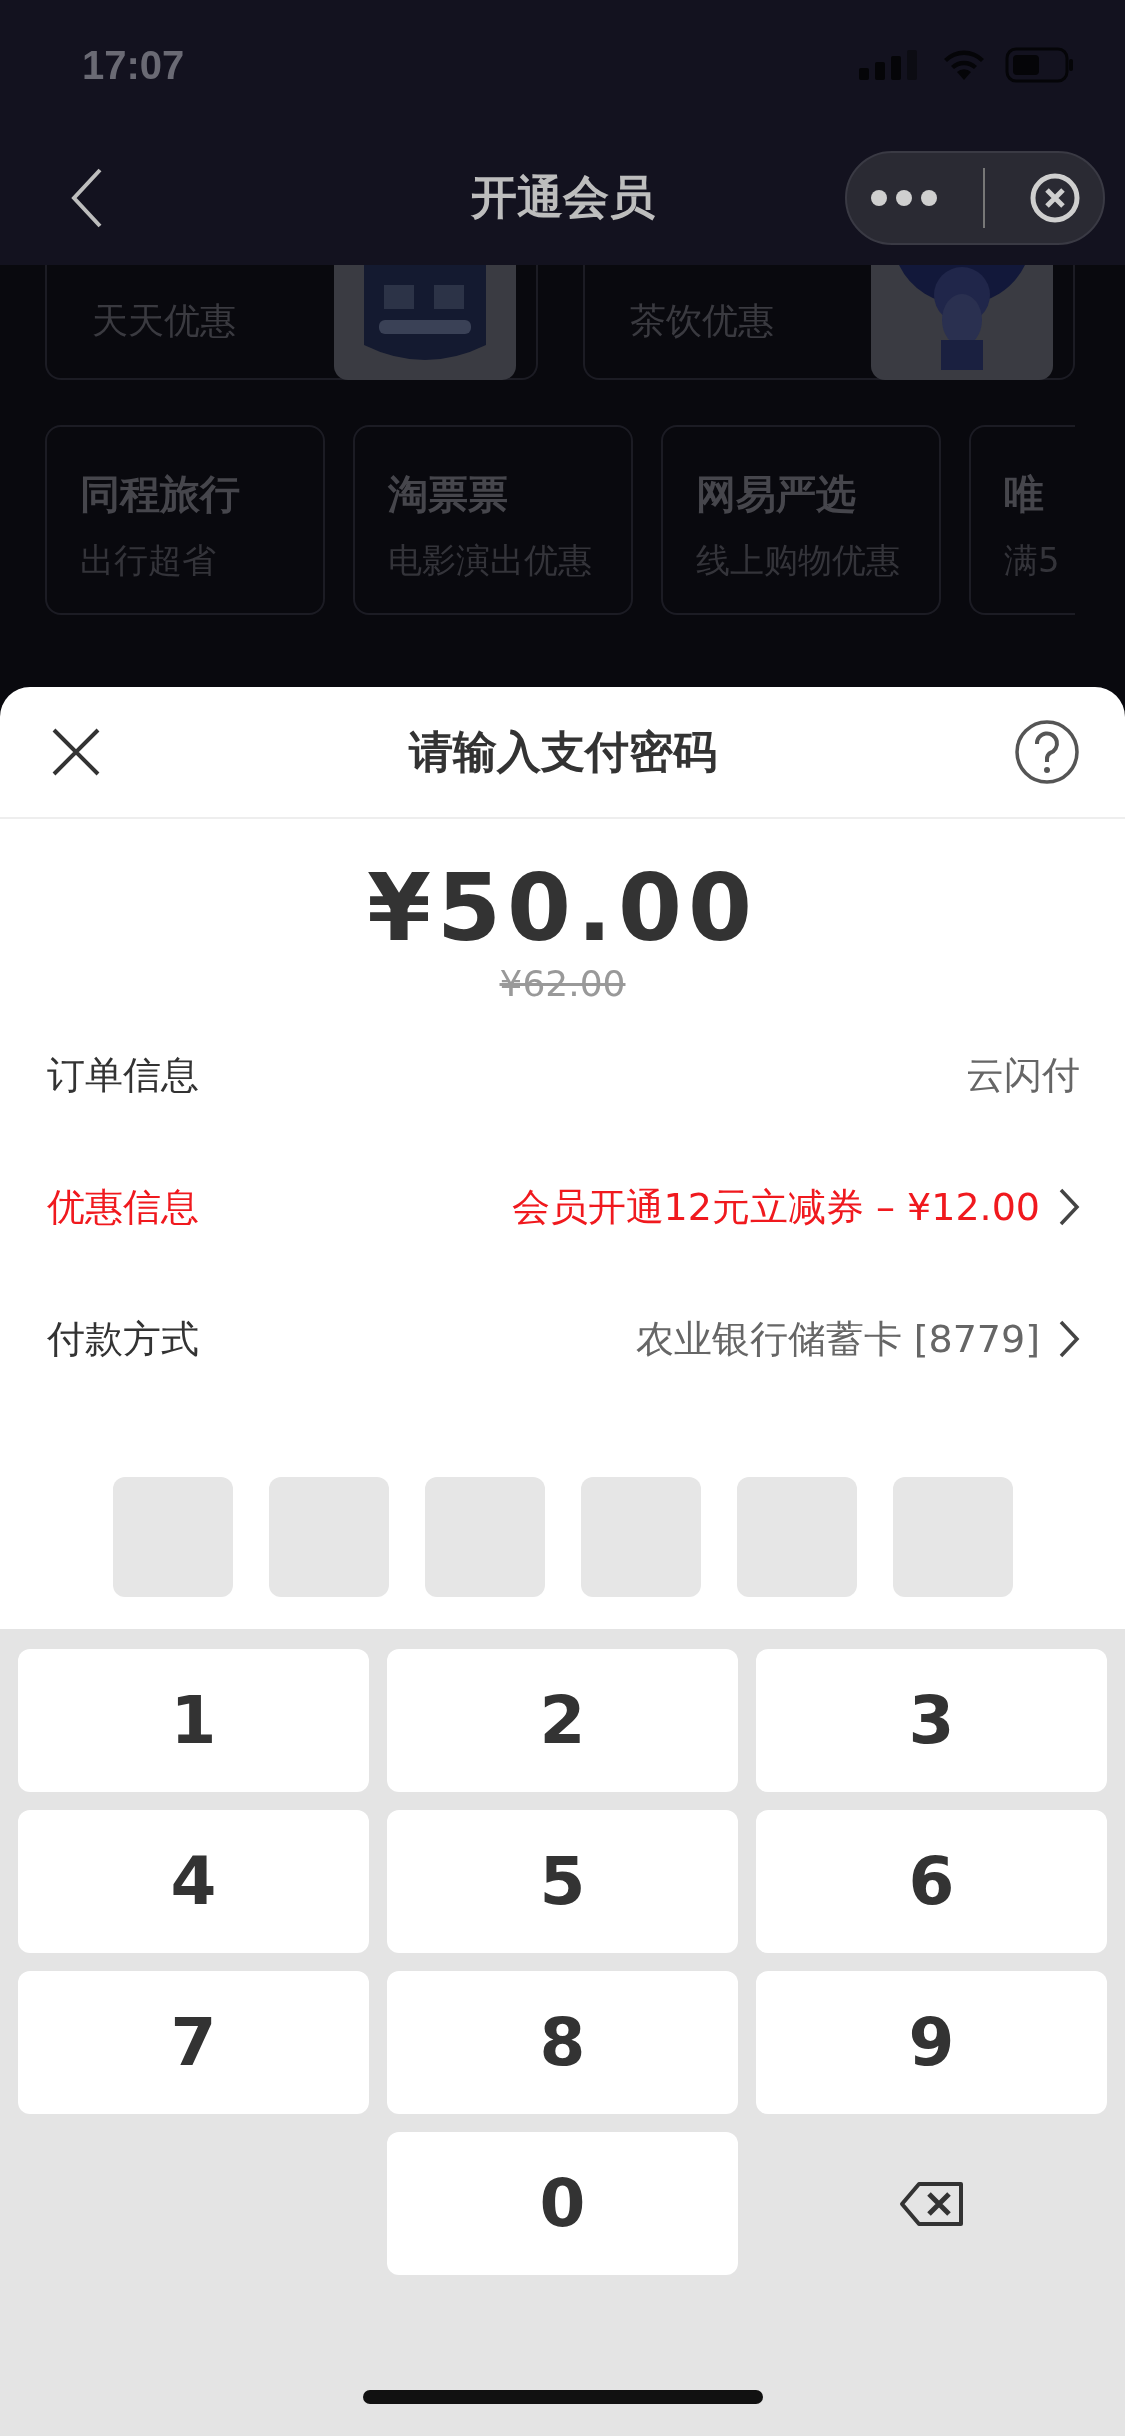  I want to click on sheet-title: 请输入支付密码, so click(562, 751).